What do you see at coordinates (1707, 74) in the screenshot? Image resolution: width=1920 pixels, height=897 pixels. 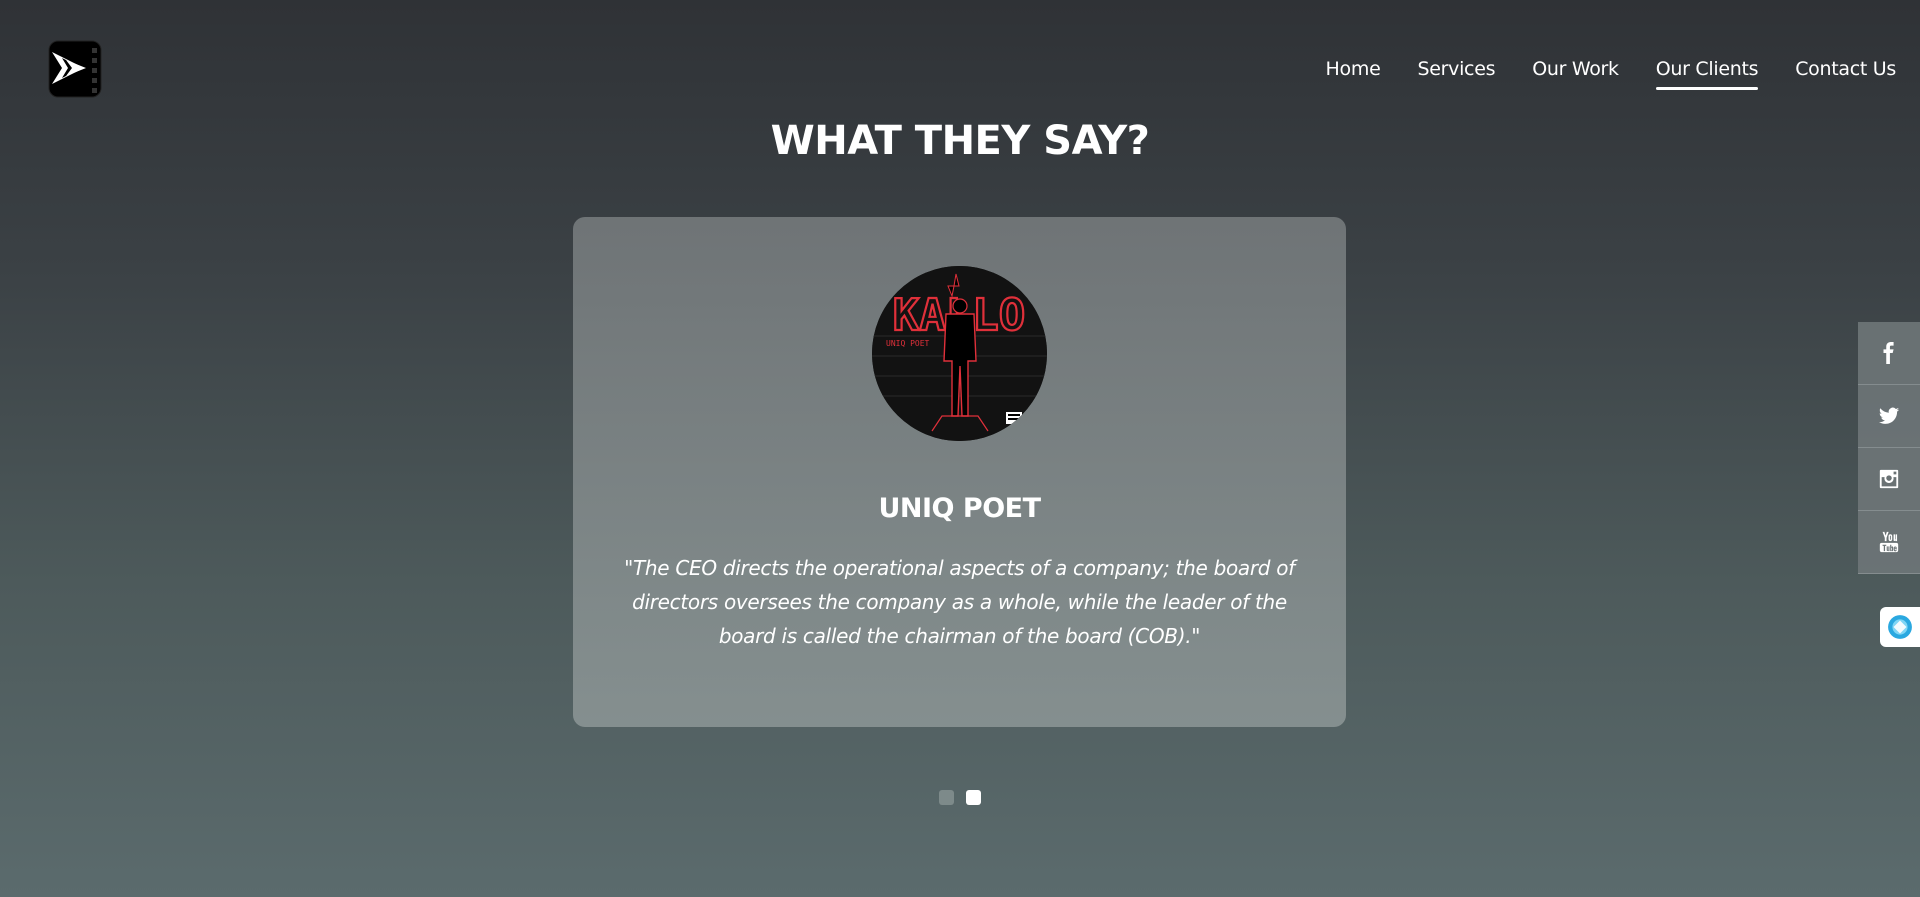 I see `nav-our-clients: Our Clients` at bounding box center [1707, 74].